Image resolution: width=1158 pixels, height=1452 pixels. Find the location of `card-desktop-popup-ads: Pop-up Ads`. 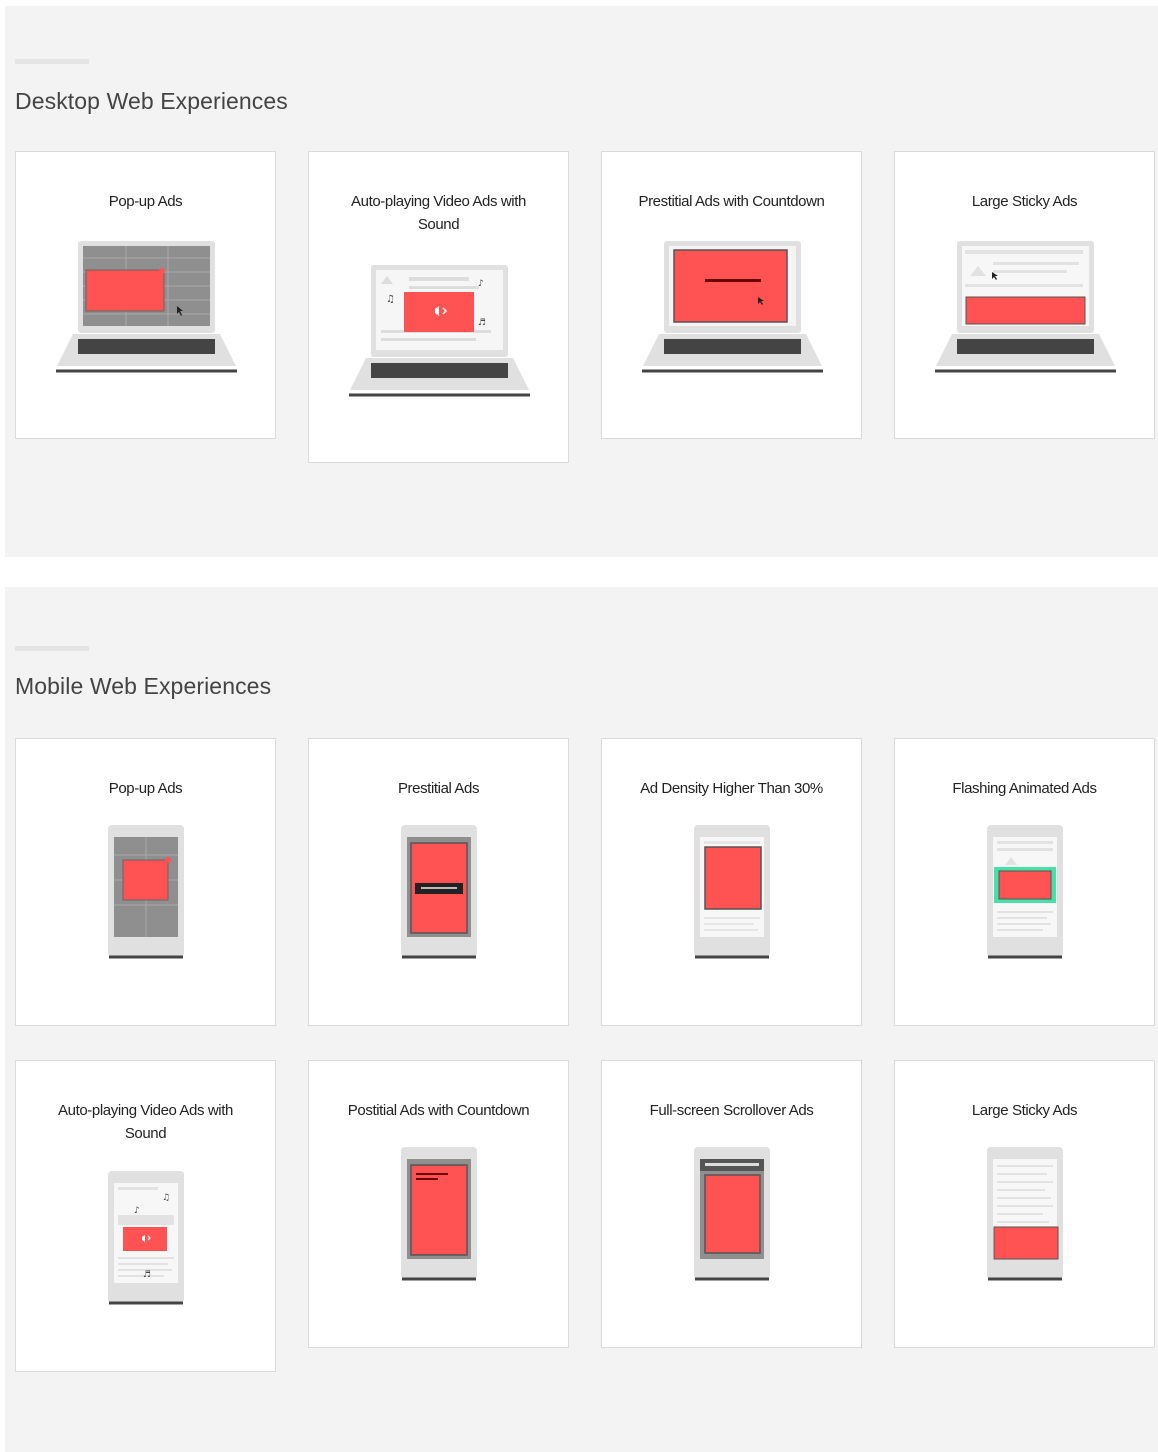

card-desktop-popup-ads: Pop-up Ads is located at coordinates (145, 295).